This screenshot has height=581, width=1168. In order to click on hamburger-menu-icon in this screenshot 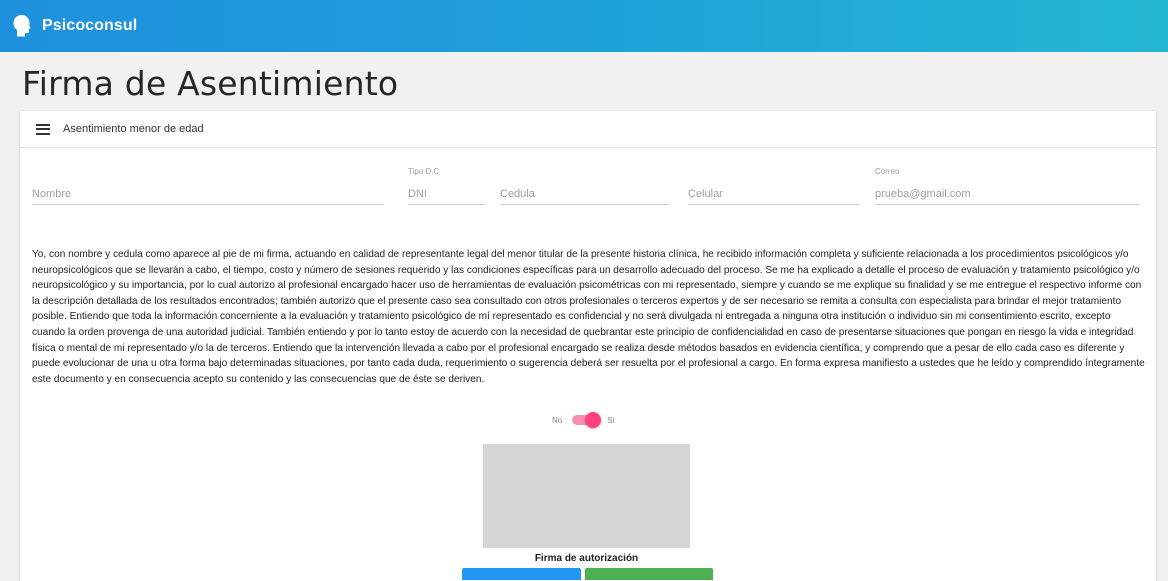, I will do `click(43, 129)`.